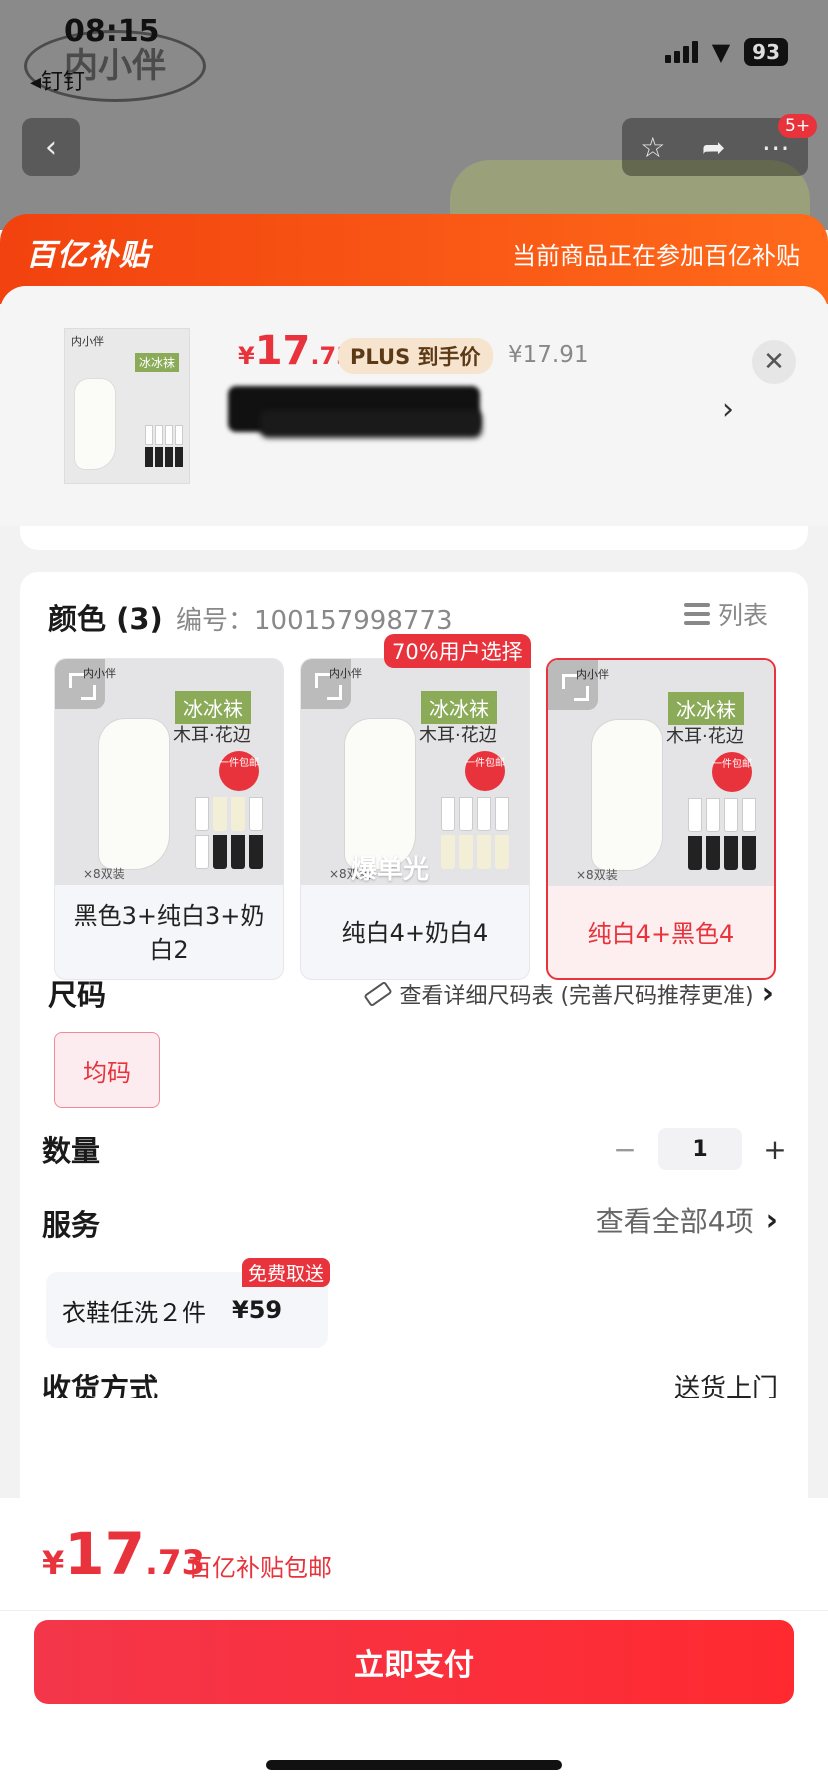  What do you see at coordinates (656, 256) in the screenshot?
I see `subsidy-text: 当前商品正在参加百亿补贴` at bounding box center [656, 256].